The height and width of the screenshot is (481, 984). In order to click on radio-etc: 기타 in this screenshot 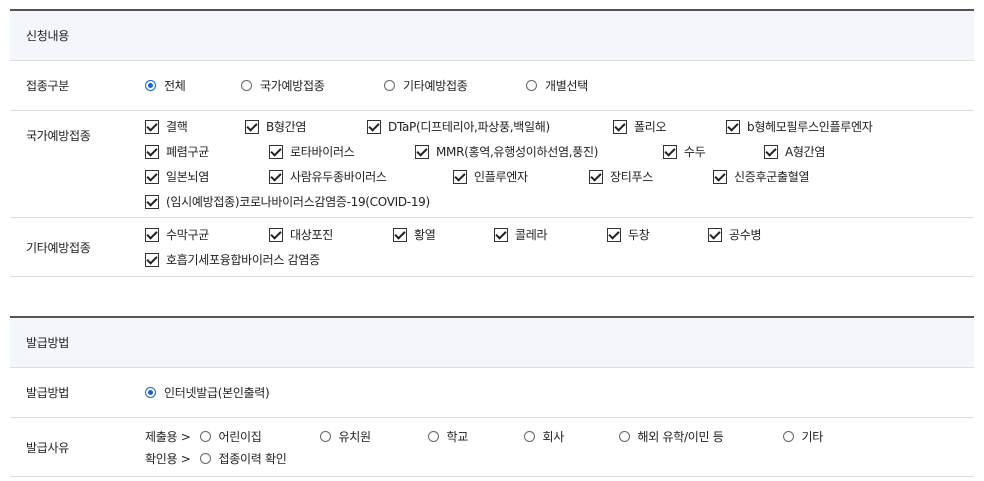, I will do `click(802, 436)`.